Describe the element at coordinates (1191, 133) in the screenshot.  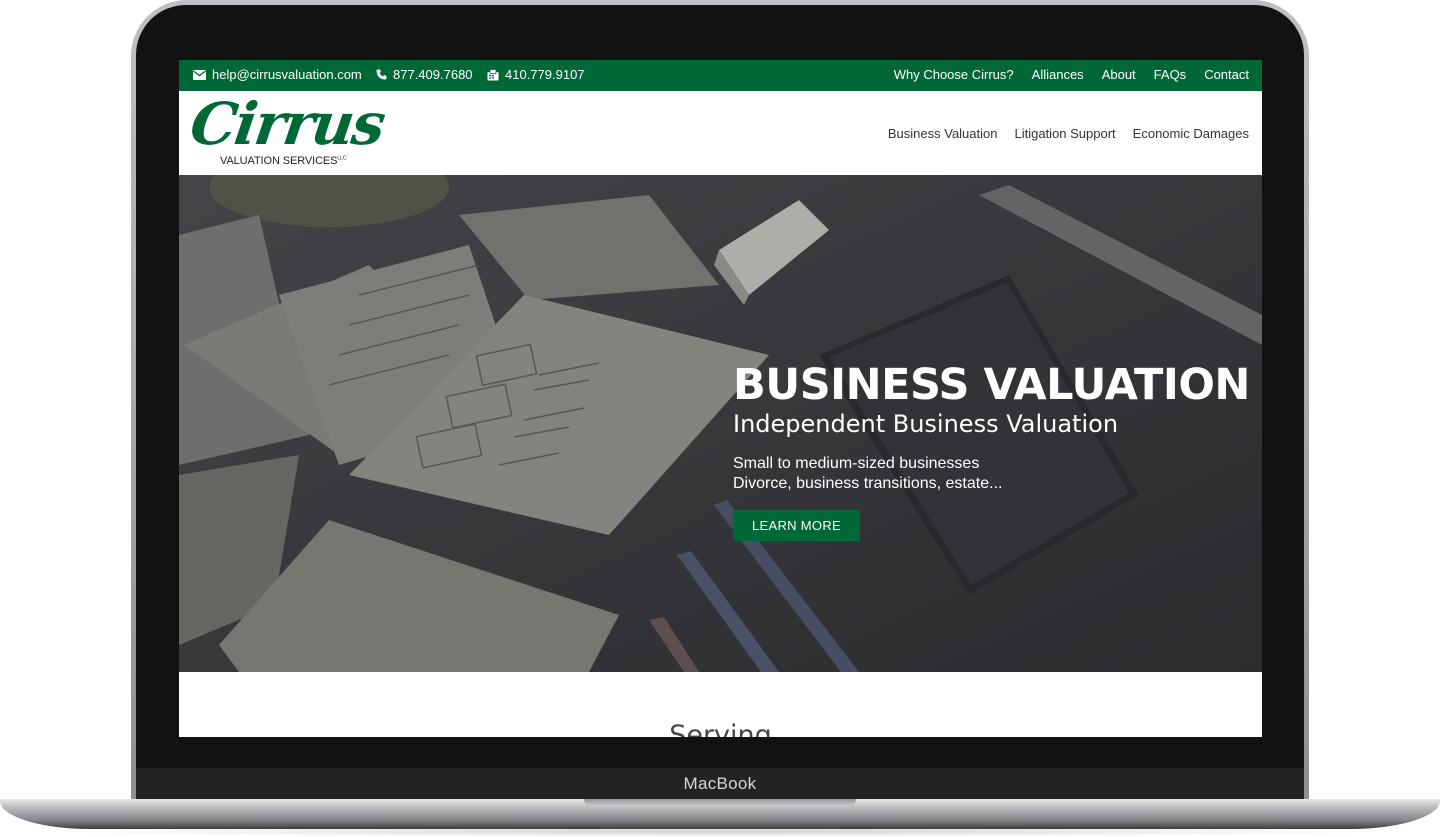
I see `nav-economic-damages: Economic Damages` at that location.